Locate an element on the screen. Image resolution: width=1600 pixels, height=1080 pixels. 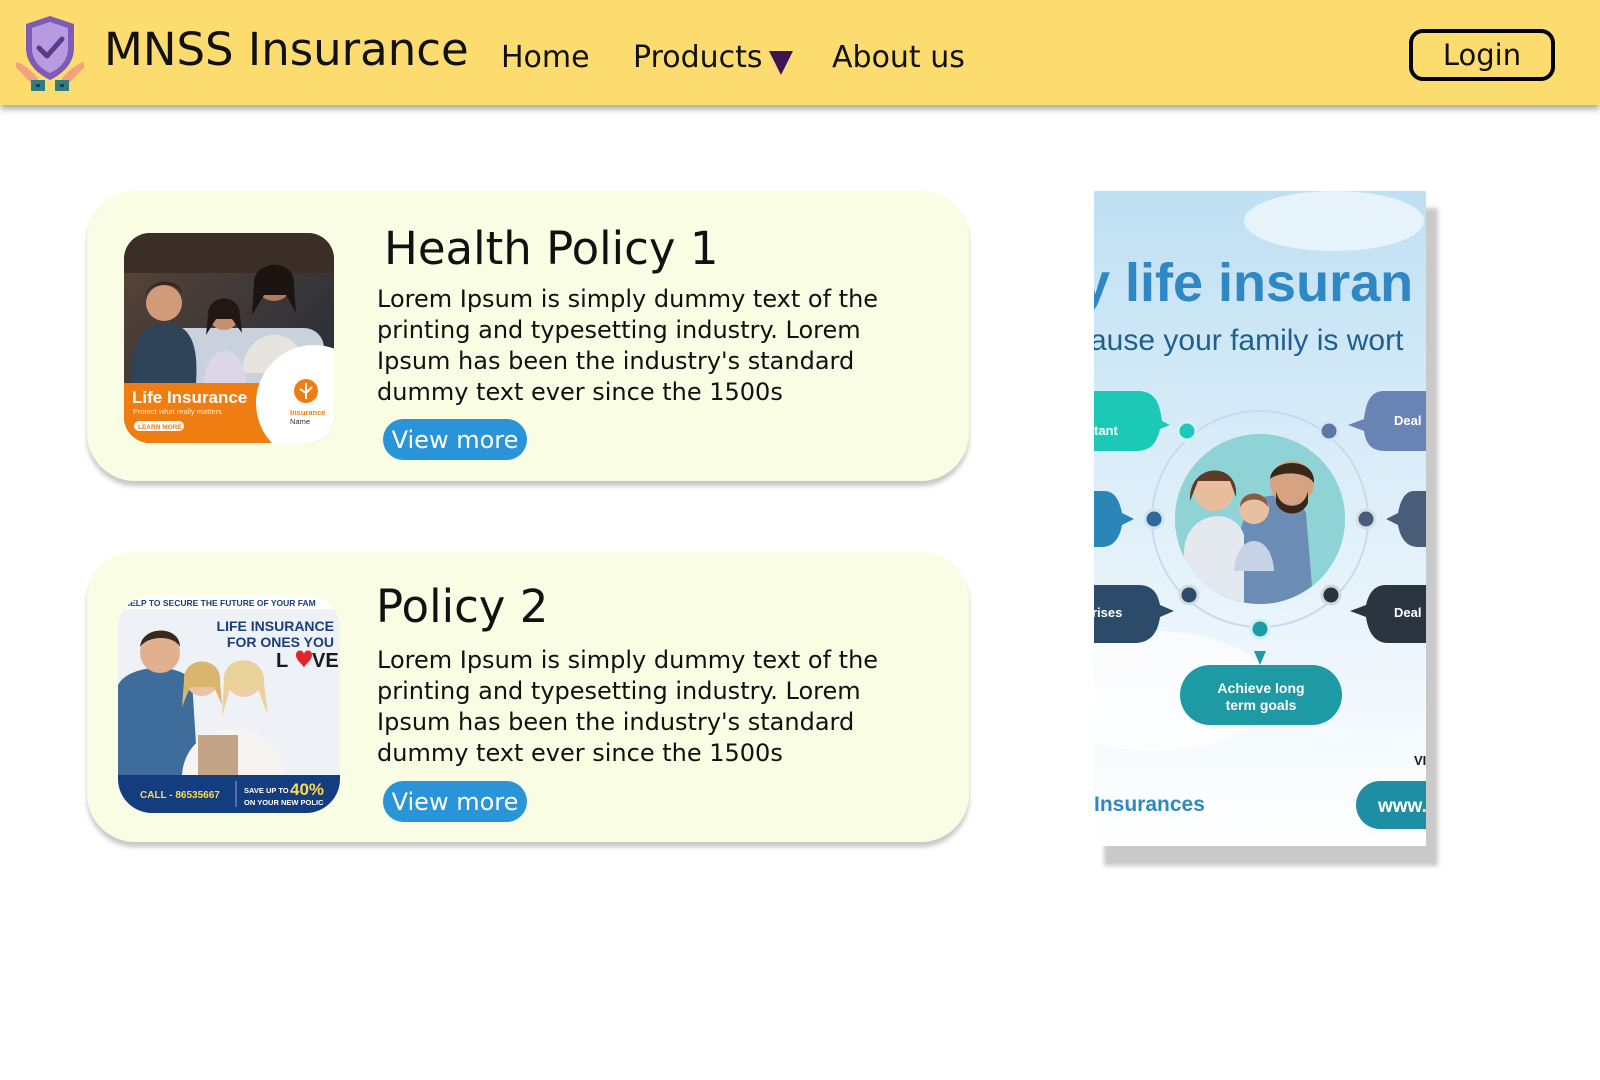
banner-headline-1: LIFE INSURANCE is located at coordinates (275, 626).